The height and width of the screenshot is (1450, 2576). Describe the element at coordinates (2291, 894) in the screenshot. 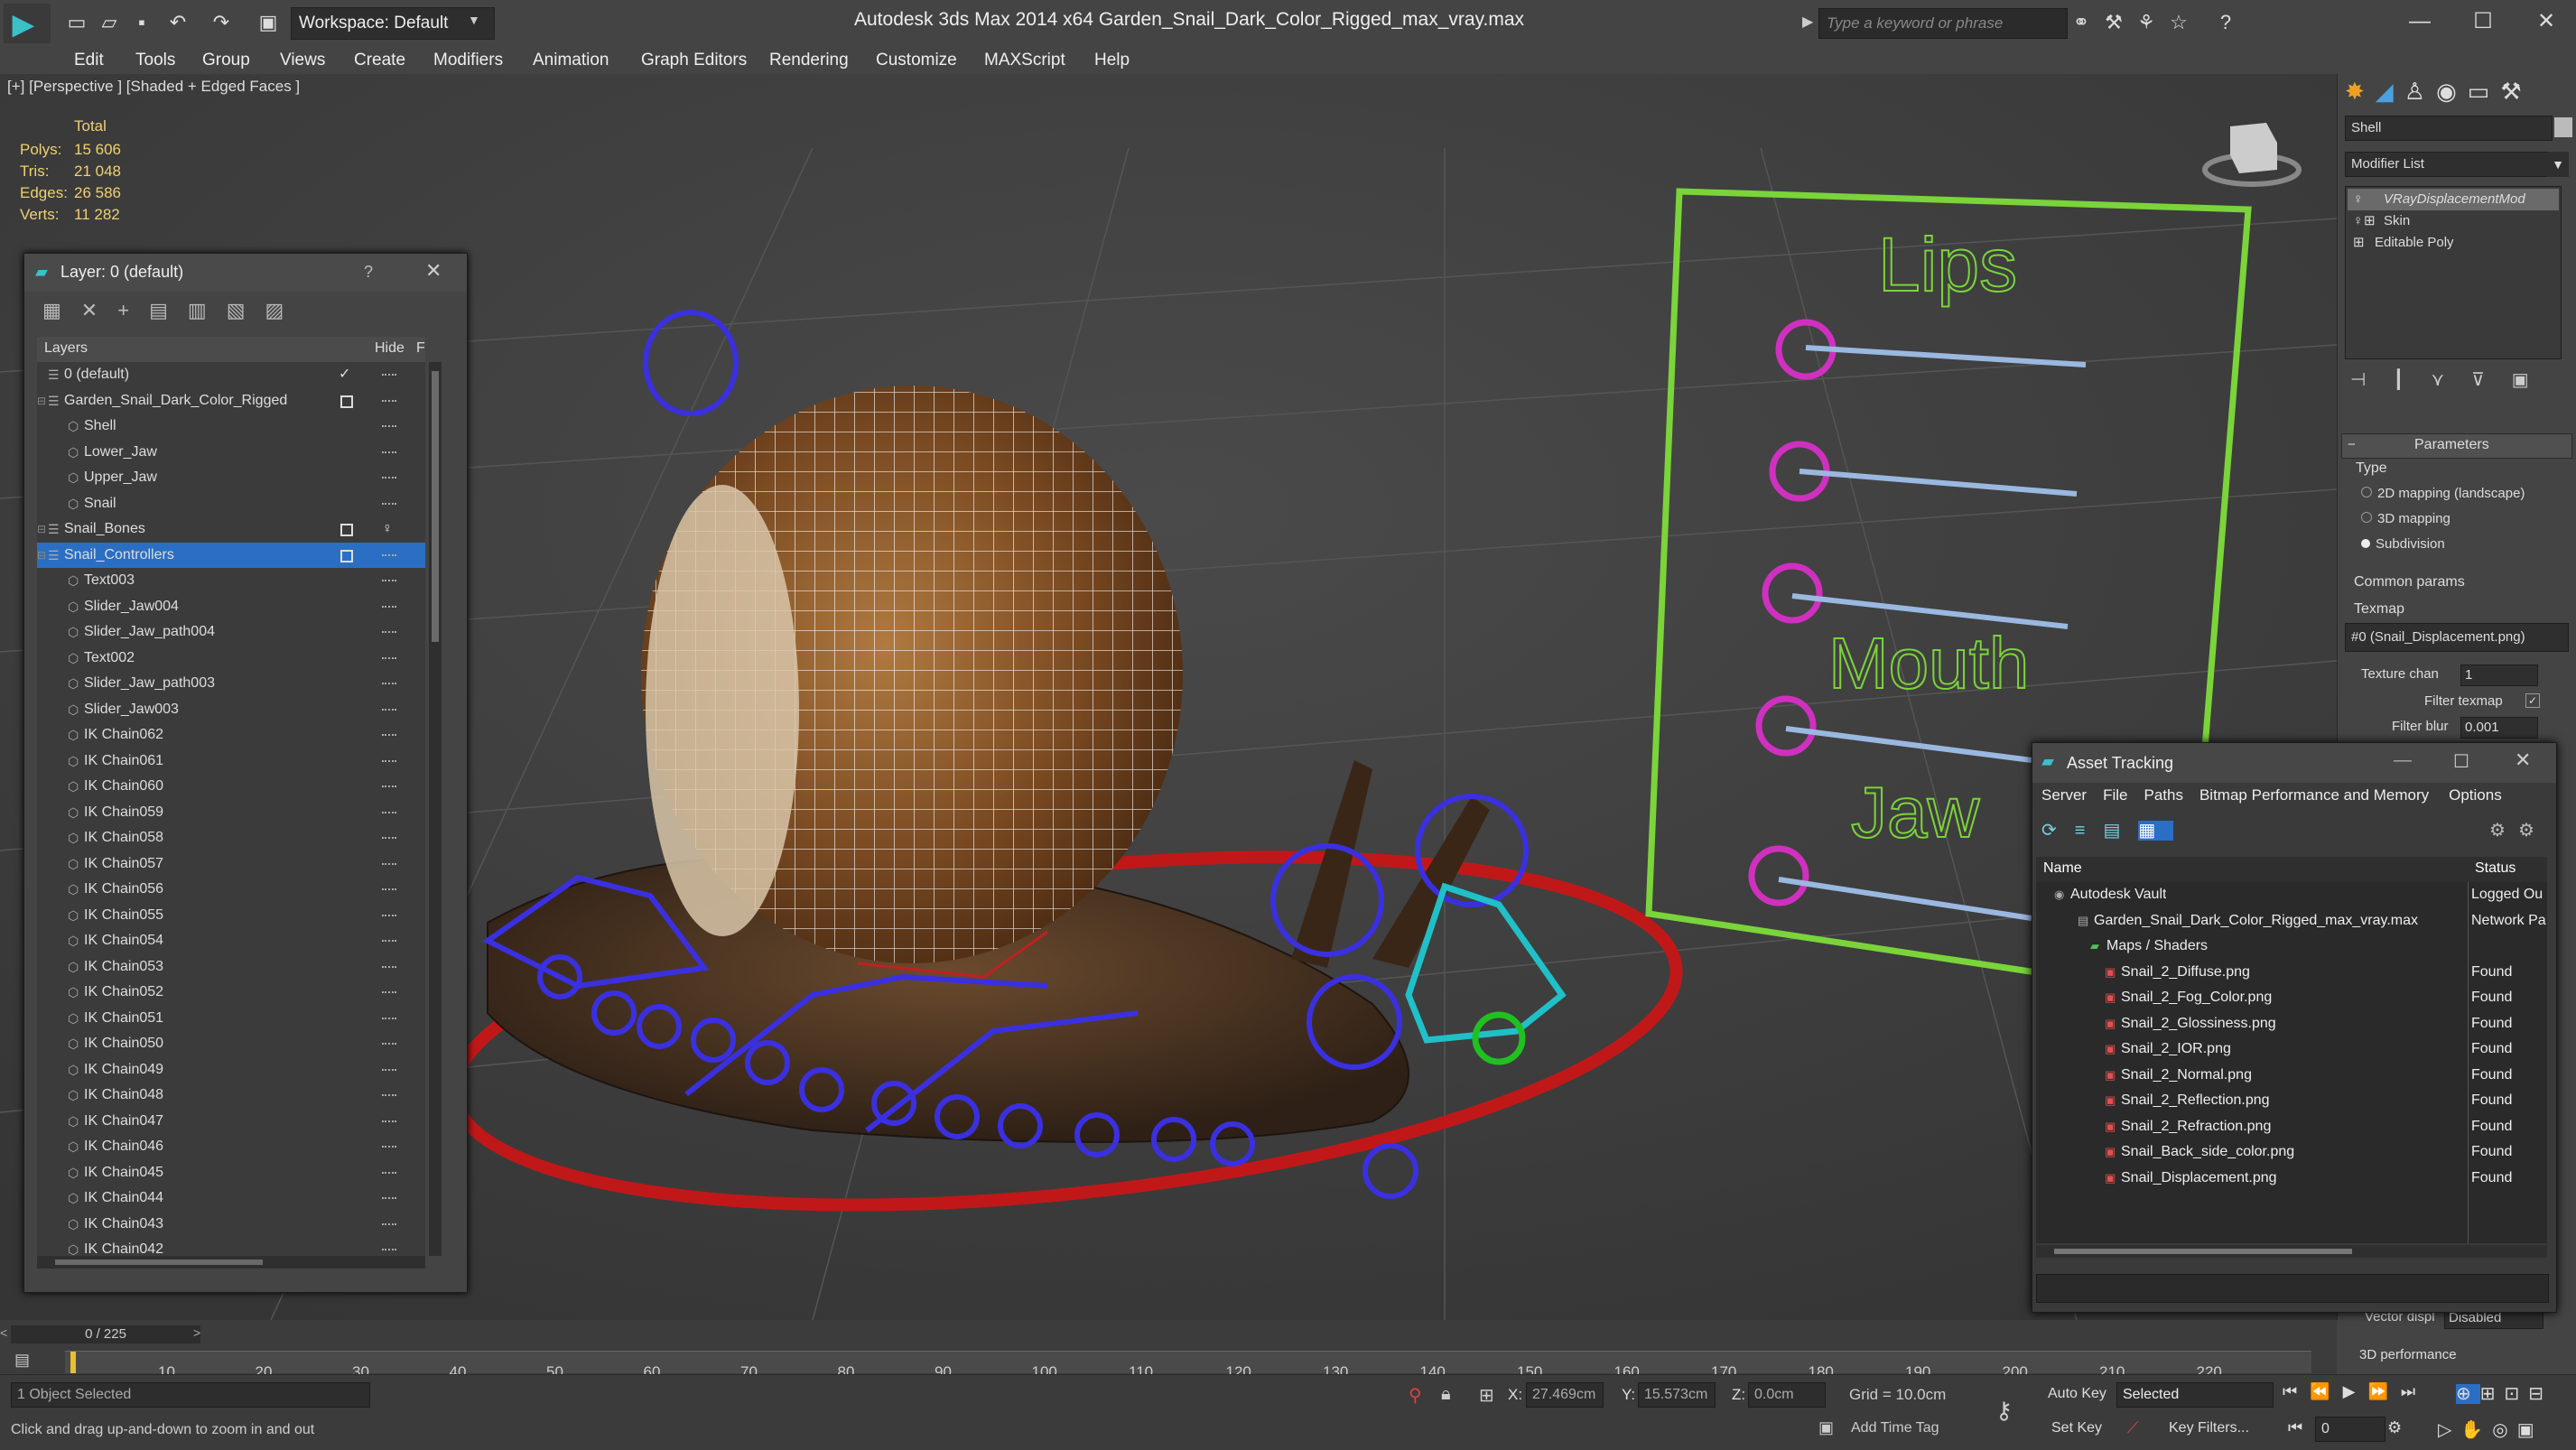

I see `asset-row: ◉ Autodesk Vault Logged Ou` at that location.